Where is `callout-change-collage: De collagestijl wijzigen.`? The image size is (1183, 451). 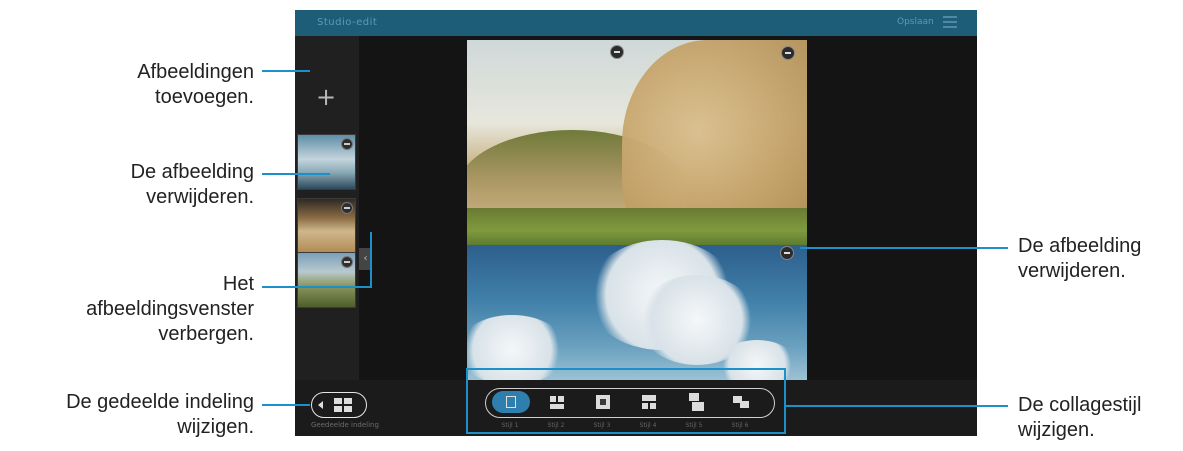
callout-change-collage: De collagestijl wijzigen. is located at coordinates (1100, 418).